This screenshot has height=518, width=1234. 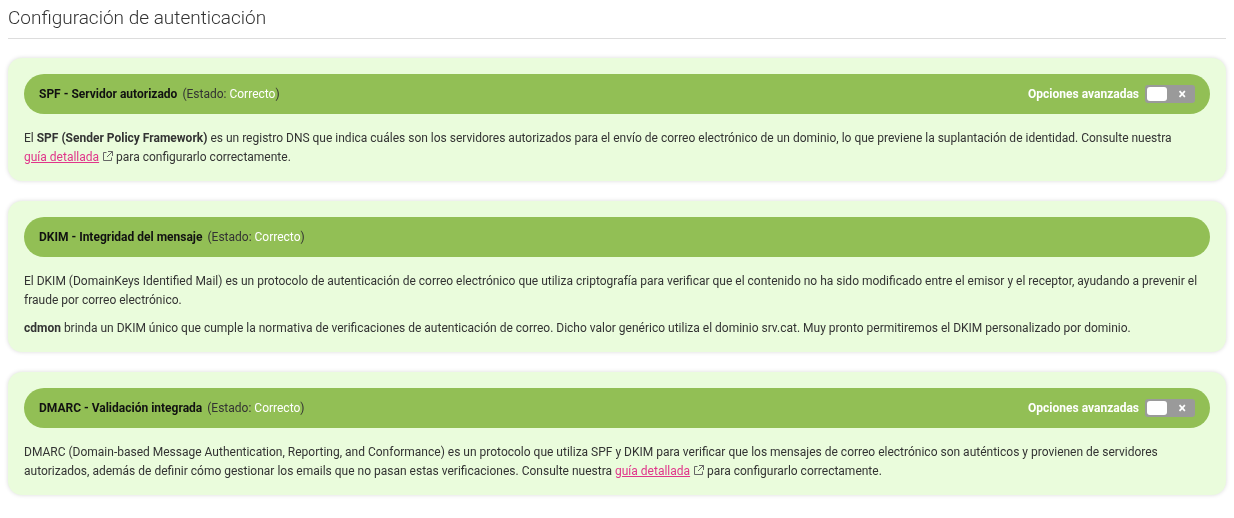 What do you see at coordinates (121, 237) in the screenshot?
I see `section-title: DKIM - Integridad del mensaje` at bounding box center [121, 237].